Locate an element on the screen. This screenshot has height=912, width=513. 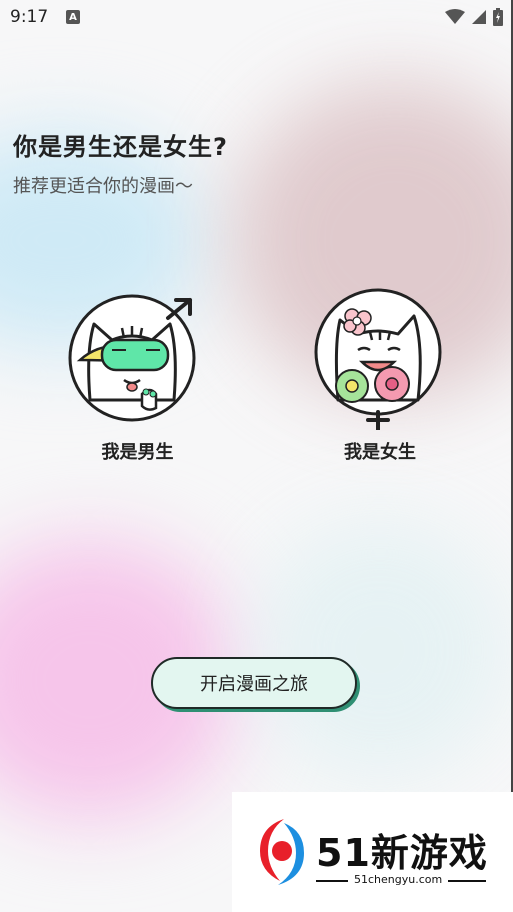
status-bar: 9:17 A is located at coordinates (256, 18).